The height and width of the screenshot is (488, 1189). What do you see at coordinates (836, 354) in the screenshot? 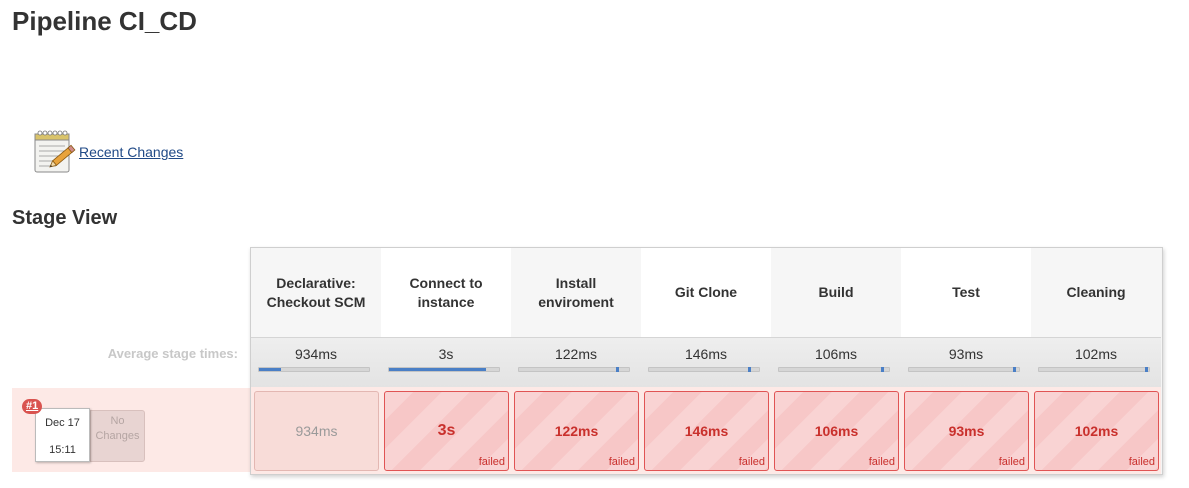
I see `stage-average-value: 106ms` at bounding box center [836, 354].